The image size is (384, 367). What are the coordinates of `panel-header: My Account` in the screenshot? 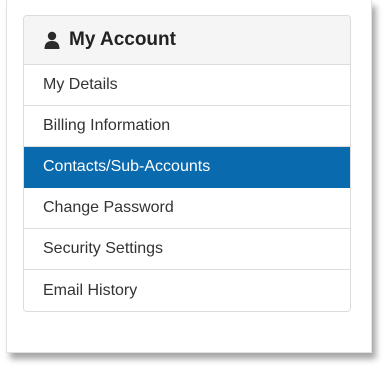 It's located at (187, 40).